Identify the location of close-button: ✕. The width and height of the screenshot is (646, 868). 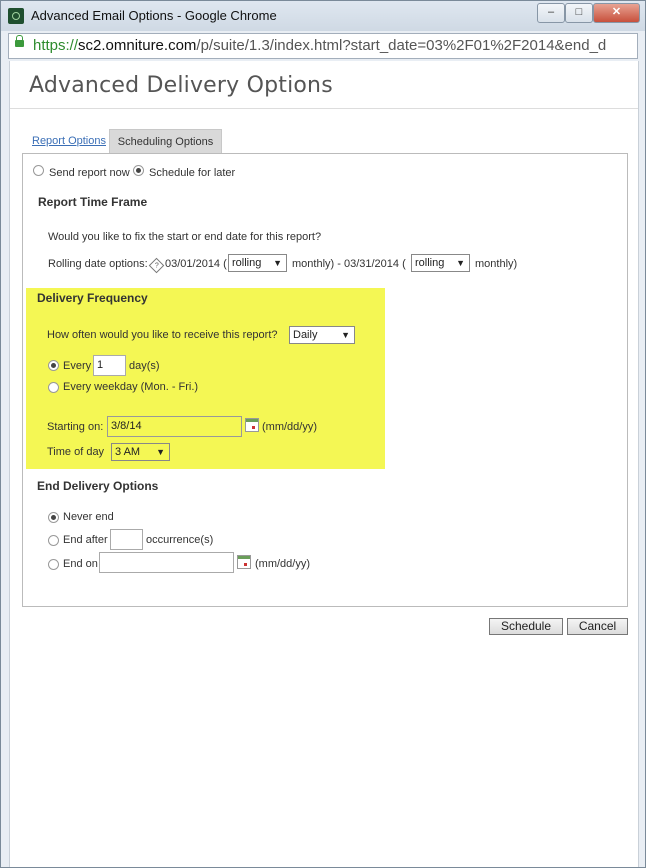
(616, 13).